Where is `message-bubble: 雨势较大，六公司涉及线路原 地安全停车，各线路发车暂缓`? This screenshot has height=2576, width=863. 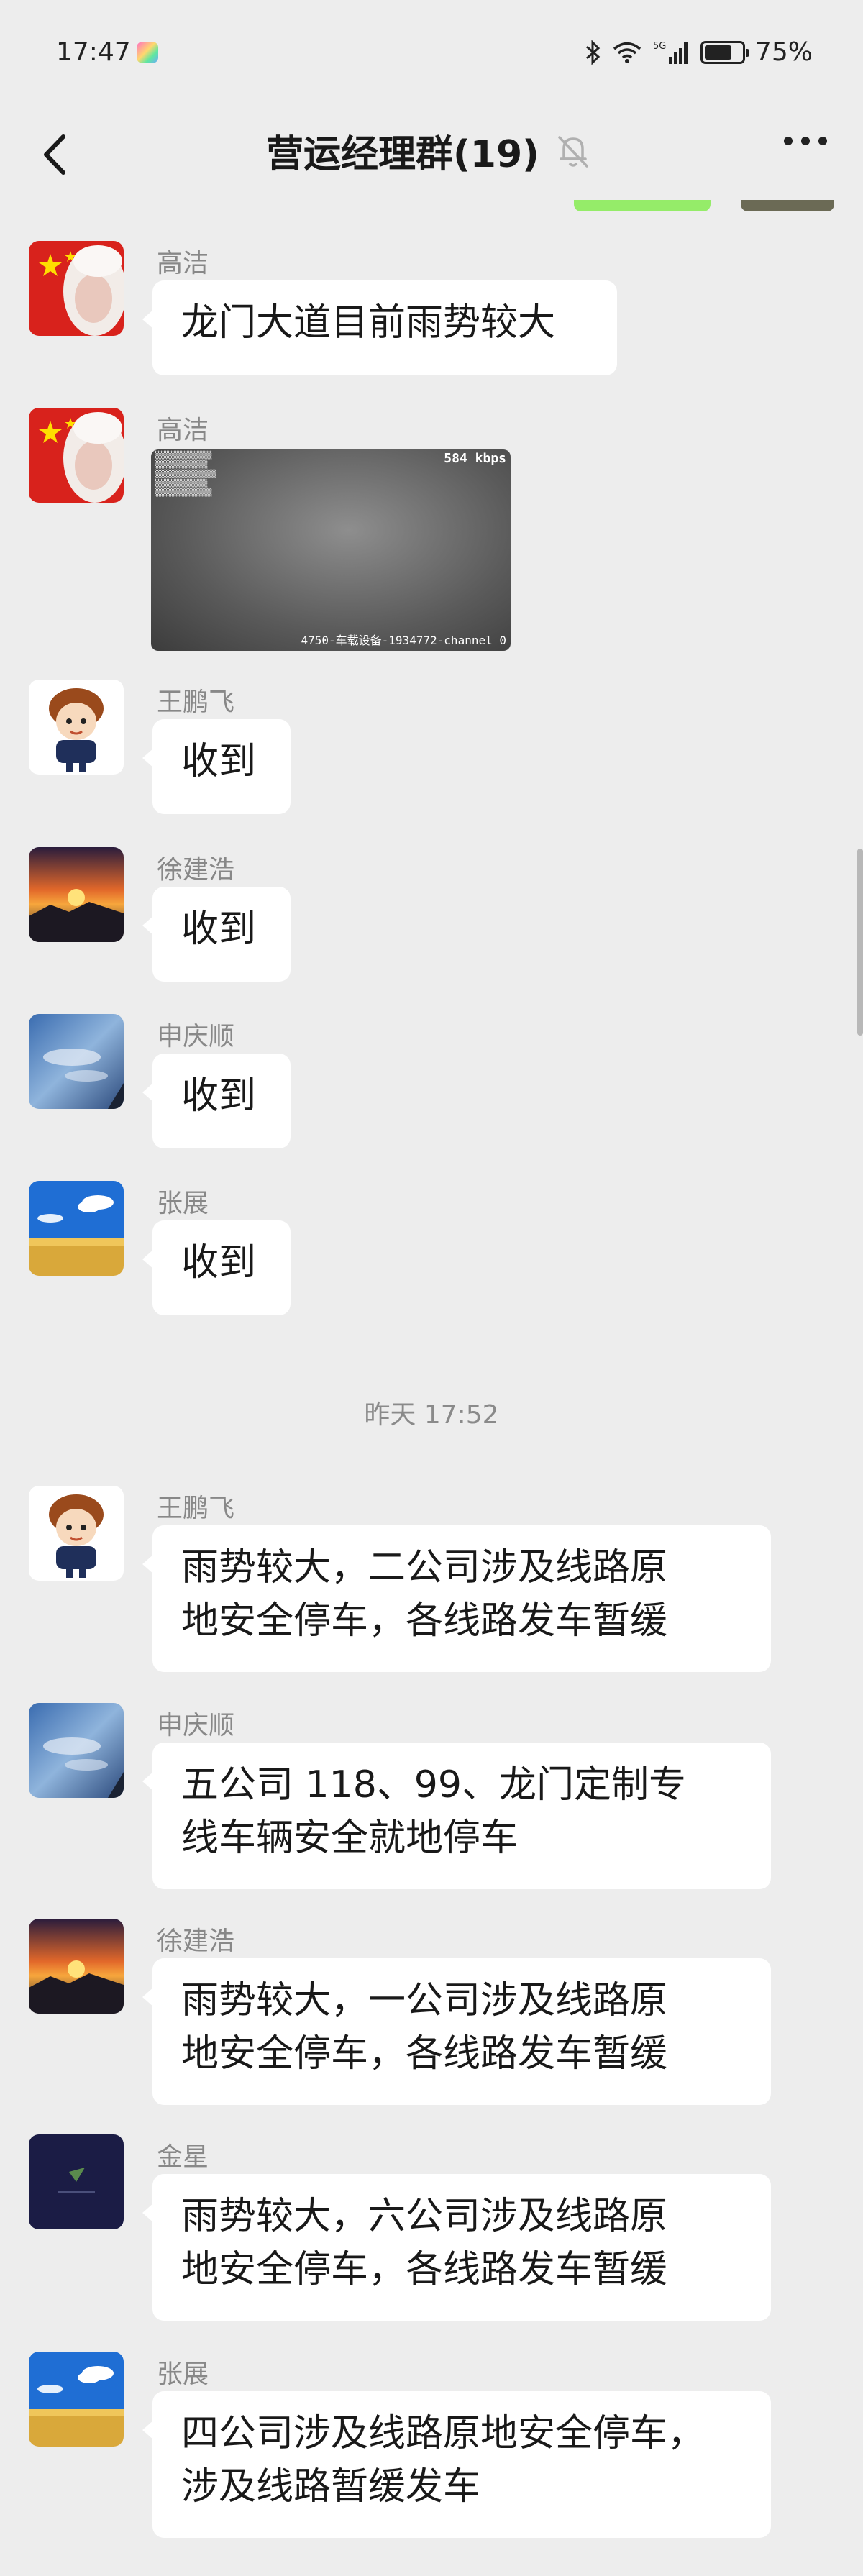
message-bubble: 雨势较大，六公司涉及线路原 地安全停车，各线路发车暂缓 is located at coordinates (456, 2247).